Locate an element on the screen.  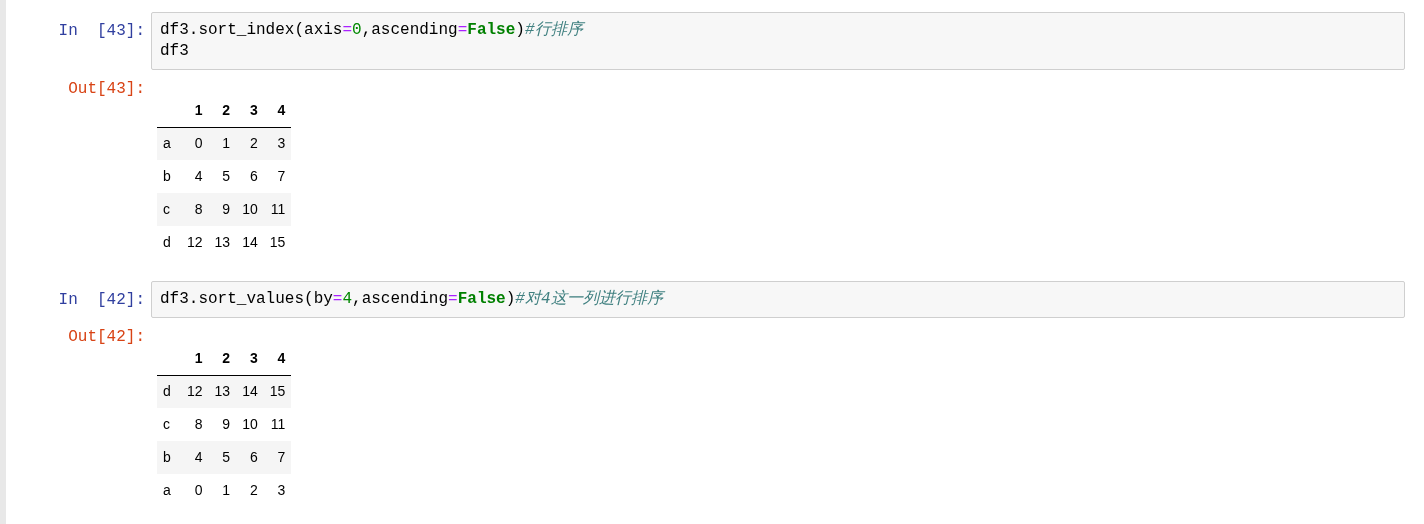
code-editor: df3.sort_index(axis=0,ascending=False)#行排序 df3 is located at coordinates (778, 41).